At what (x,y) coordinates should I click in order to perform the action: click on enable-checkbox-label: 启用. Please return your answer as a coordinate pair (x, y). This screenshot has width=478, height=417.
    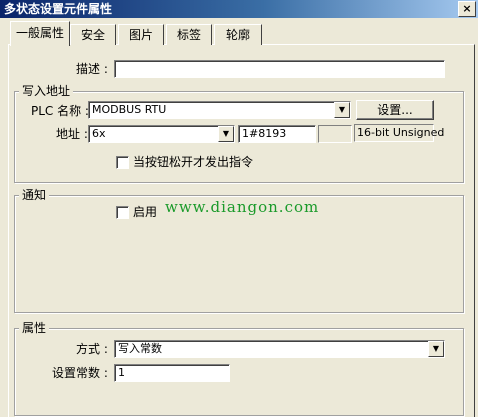
    Looking at the image, I should click on (145, 212).